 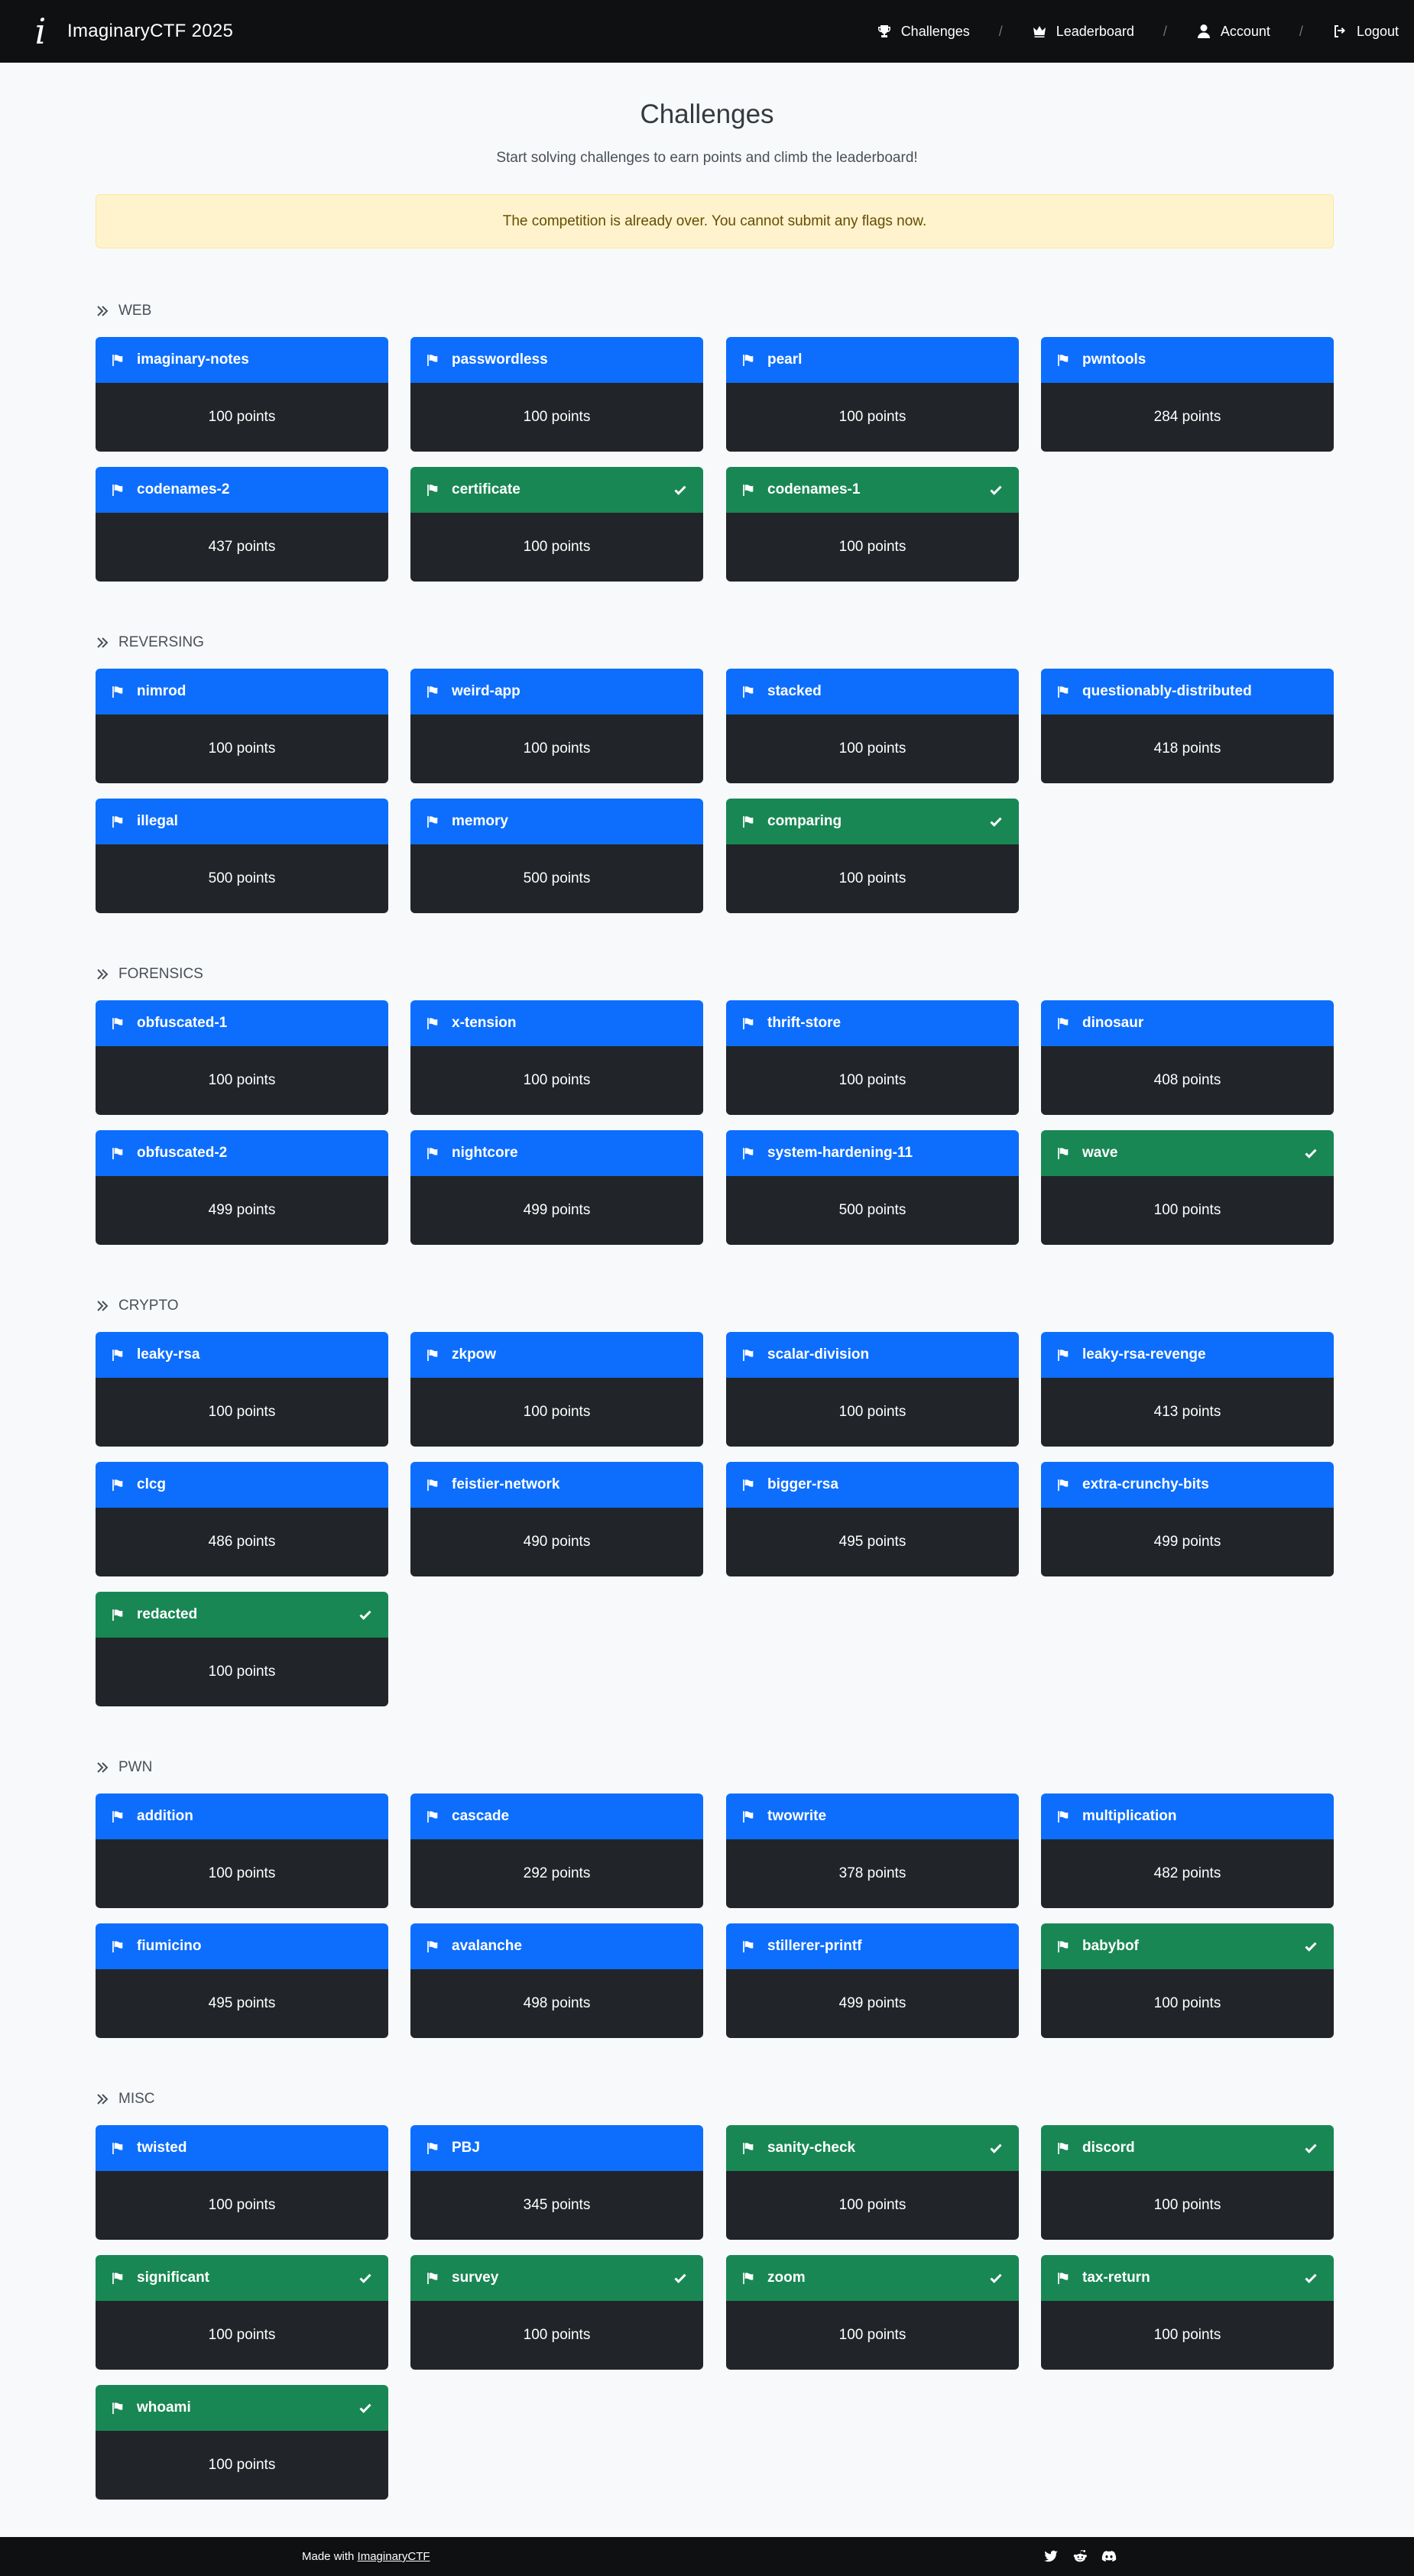 What do you see at coordinates (137, 1306) in the screenshot?
I see `category-heading: CRYPTO` at bounding box center [137, 1306].